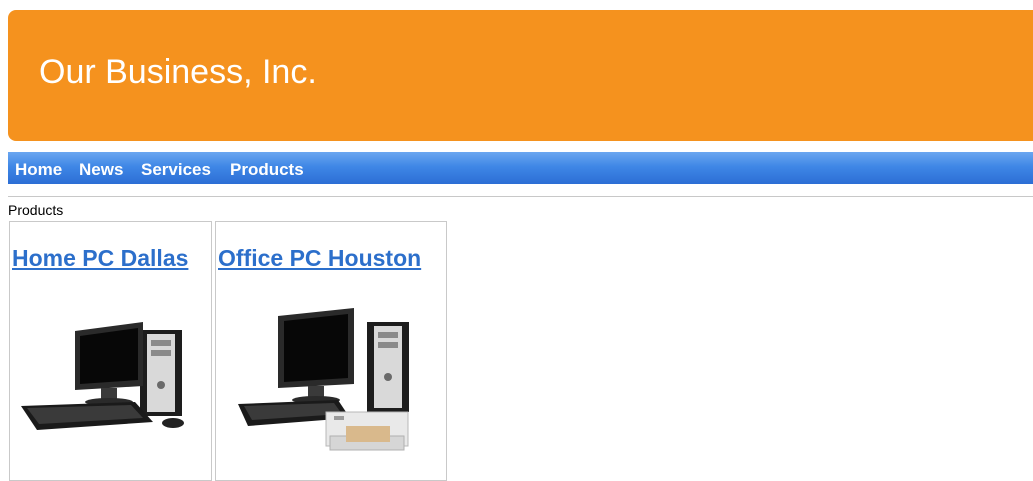 This screenshot has width=1033, height=481. I want to click on product-link-home-pc-dallas: Home PC Dallas, so click(100, 258).